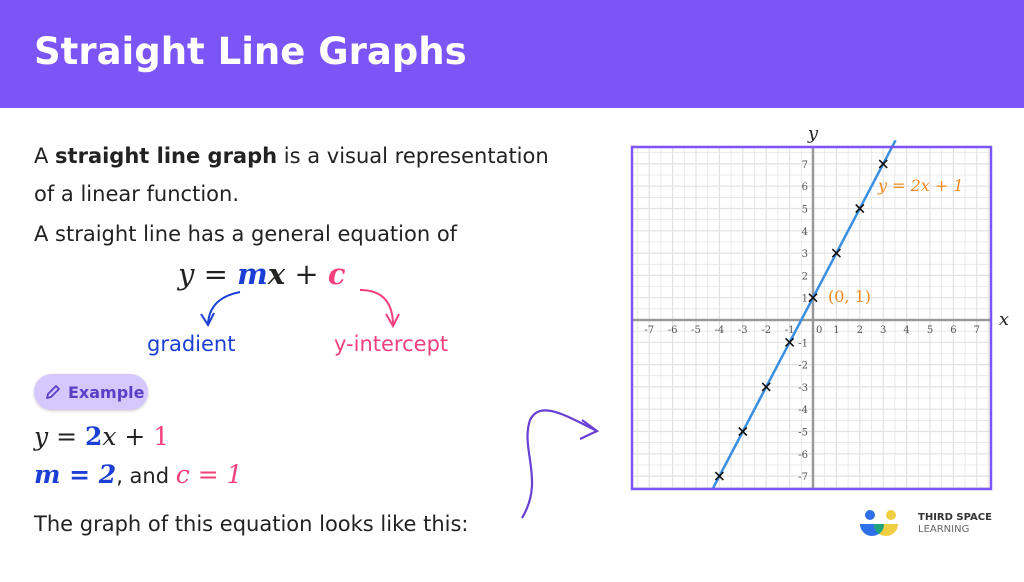 The height and width of the screenshot is (582, 1024). I want to click on y-tick-label: 6, so click(805, 187).